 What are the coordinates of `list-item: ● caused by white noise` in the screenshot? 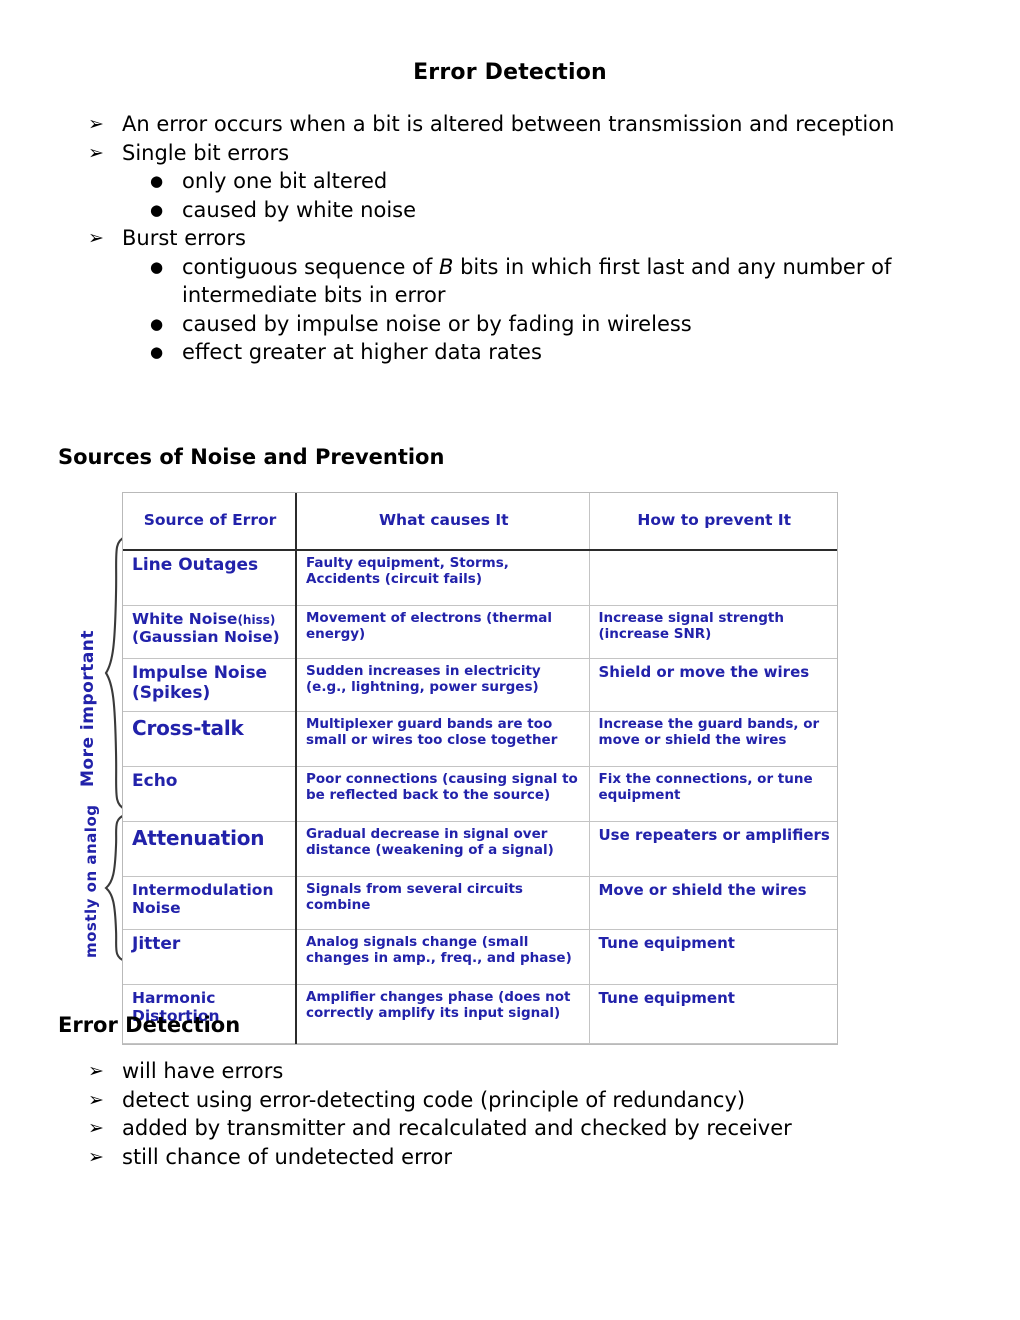 It's located at (562, 210).